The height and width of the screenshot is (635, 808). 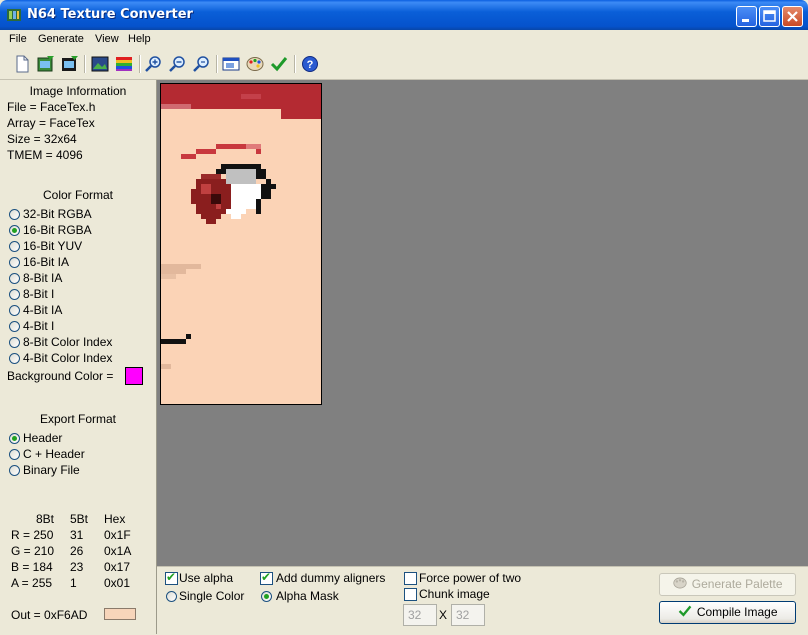 What do you see at coordinates (46, 262) in the screenshot?
I see `radio-label: 16-Bit IA` at bounding box center [46, 262].